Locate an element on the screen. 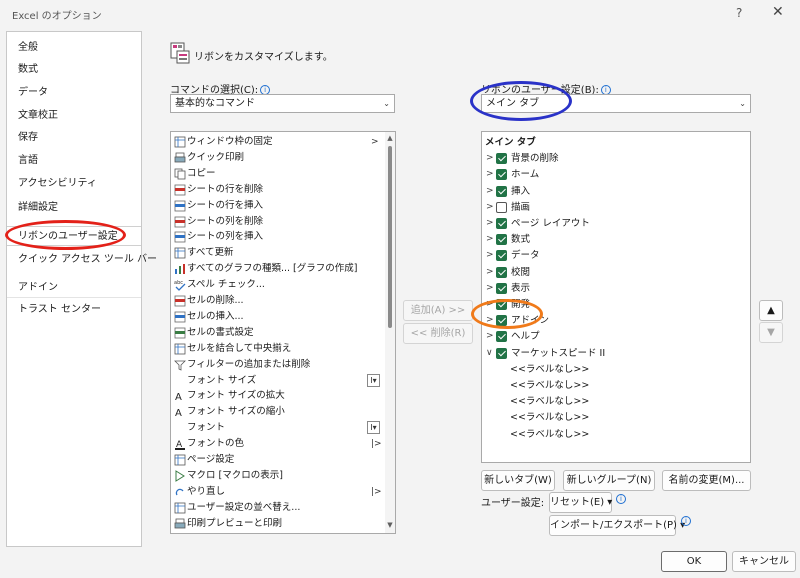 This screenshot has height=578, width=800. tree-tab-item: > 背景の削除 is located at coordinates (615, 158).